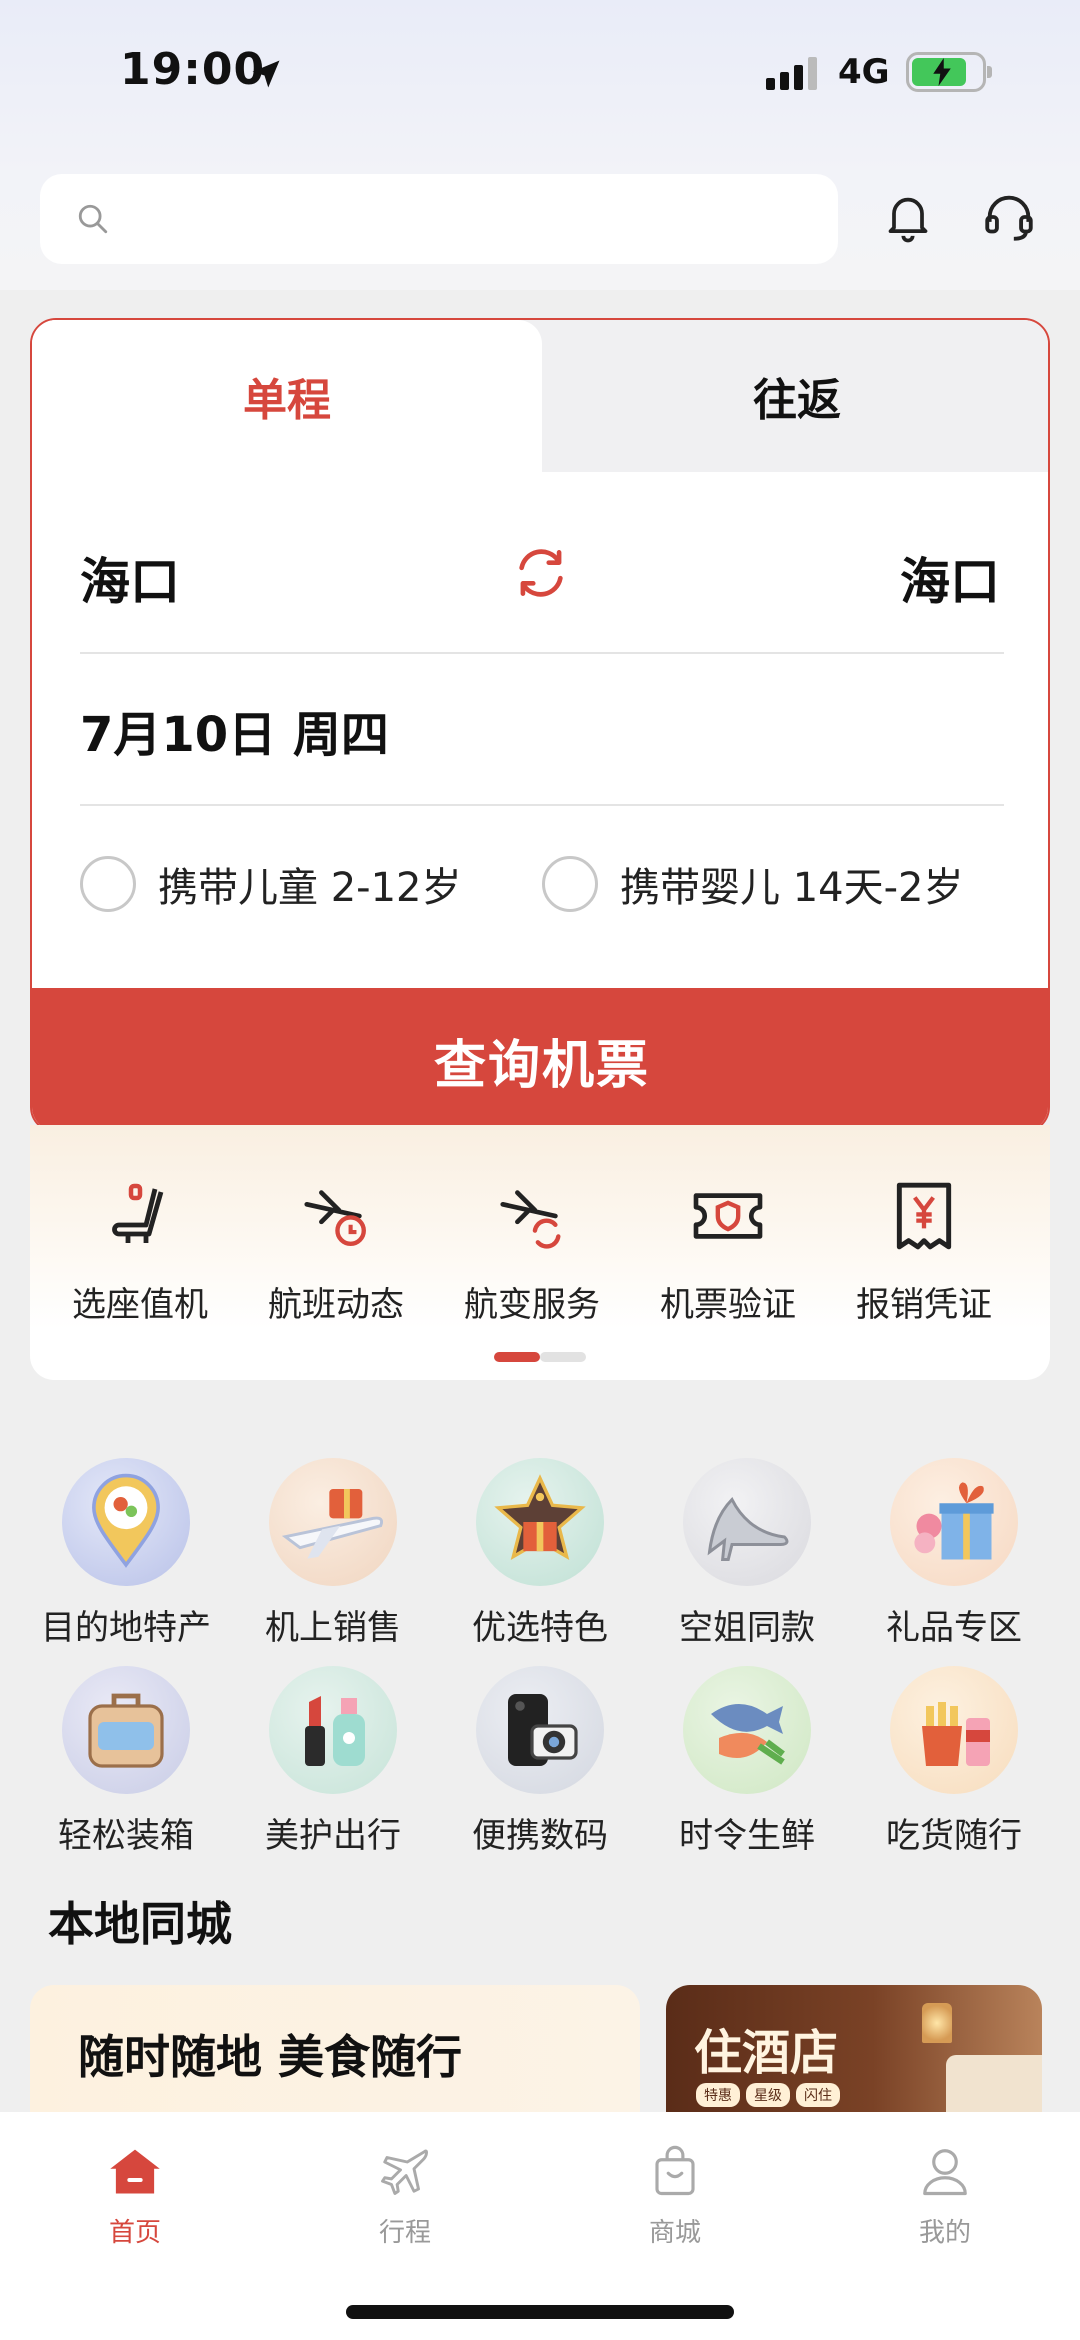 This screenshot has height=2340, width=1080. I want to click on food-promo-title: 随时随地 美食随行, so click(270, 2057).